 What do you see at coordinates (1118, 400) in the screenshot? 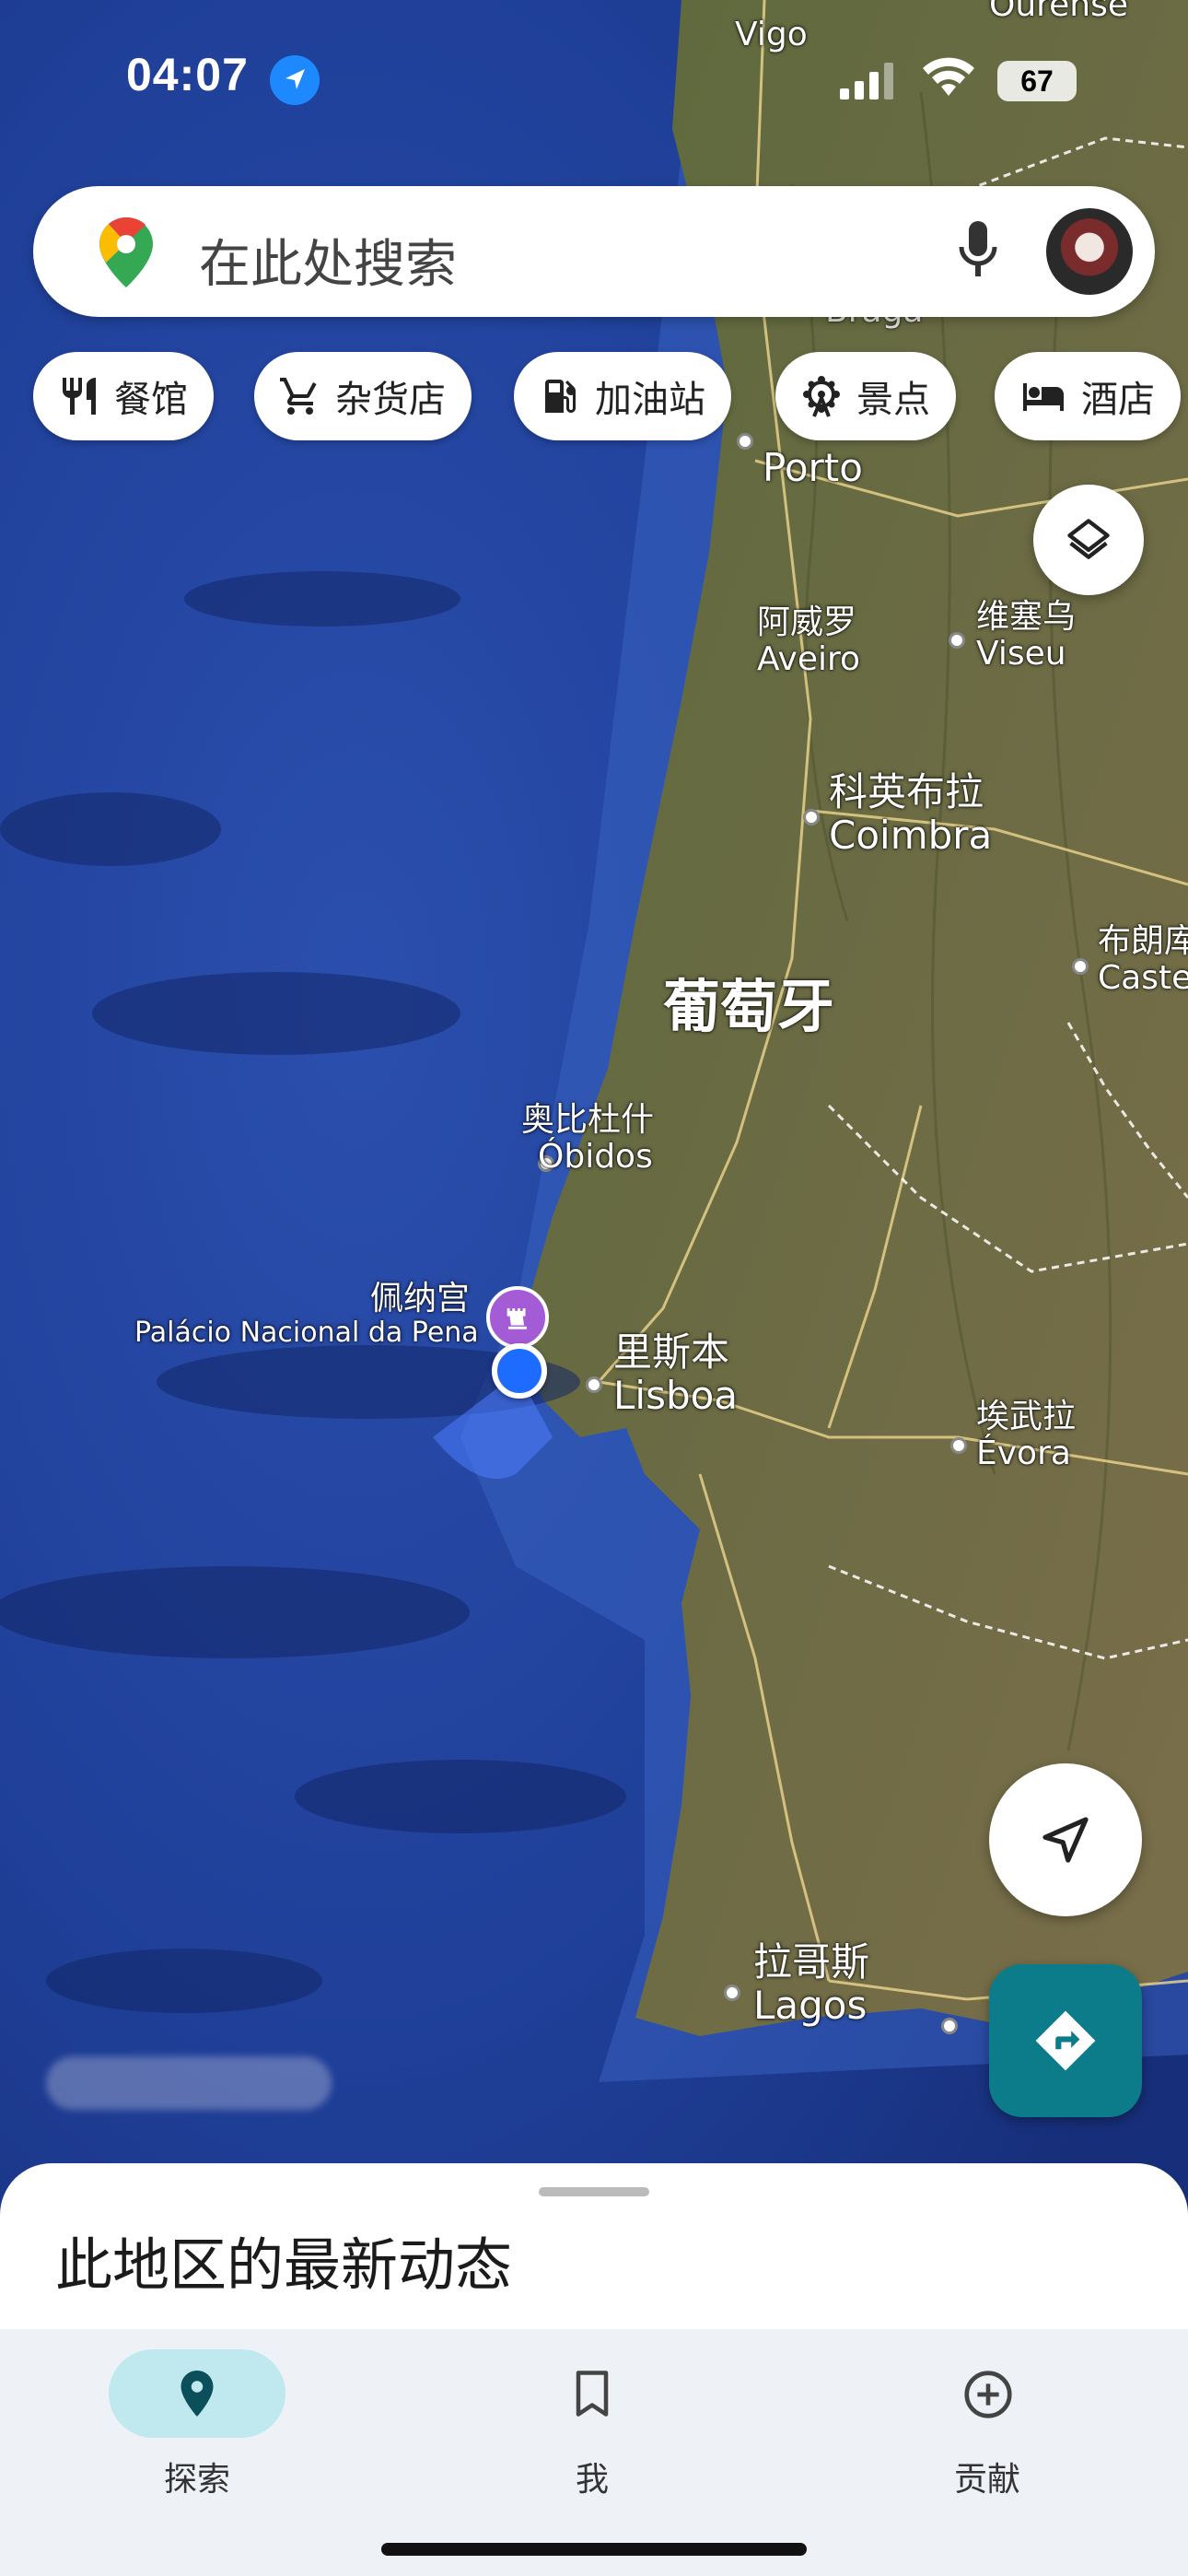
I see `chip-label: 酒店` at bounding box center [1118, 400].